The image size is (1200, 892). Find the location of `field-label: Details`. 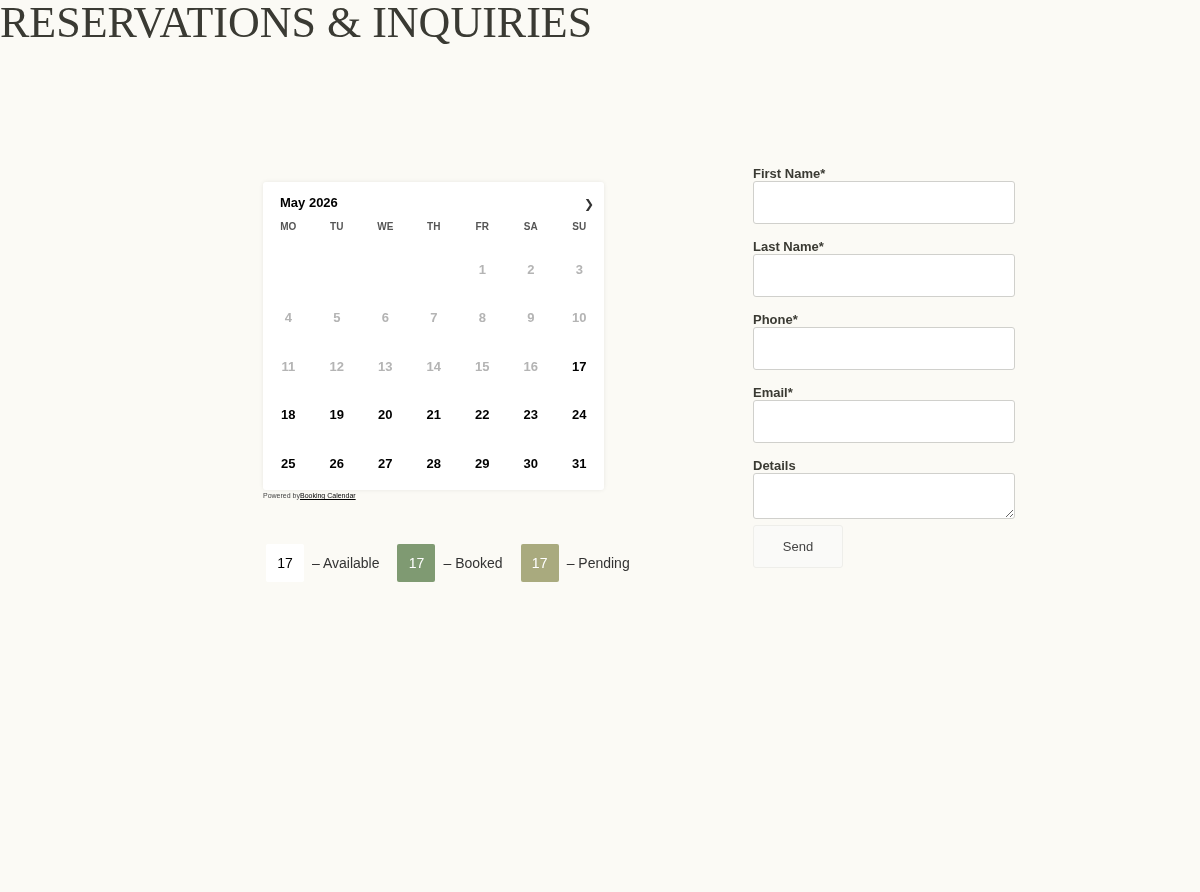

field-label: Details is located at coordinates (775, 465).